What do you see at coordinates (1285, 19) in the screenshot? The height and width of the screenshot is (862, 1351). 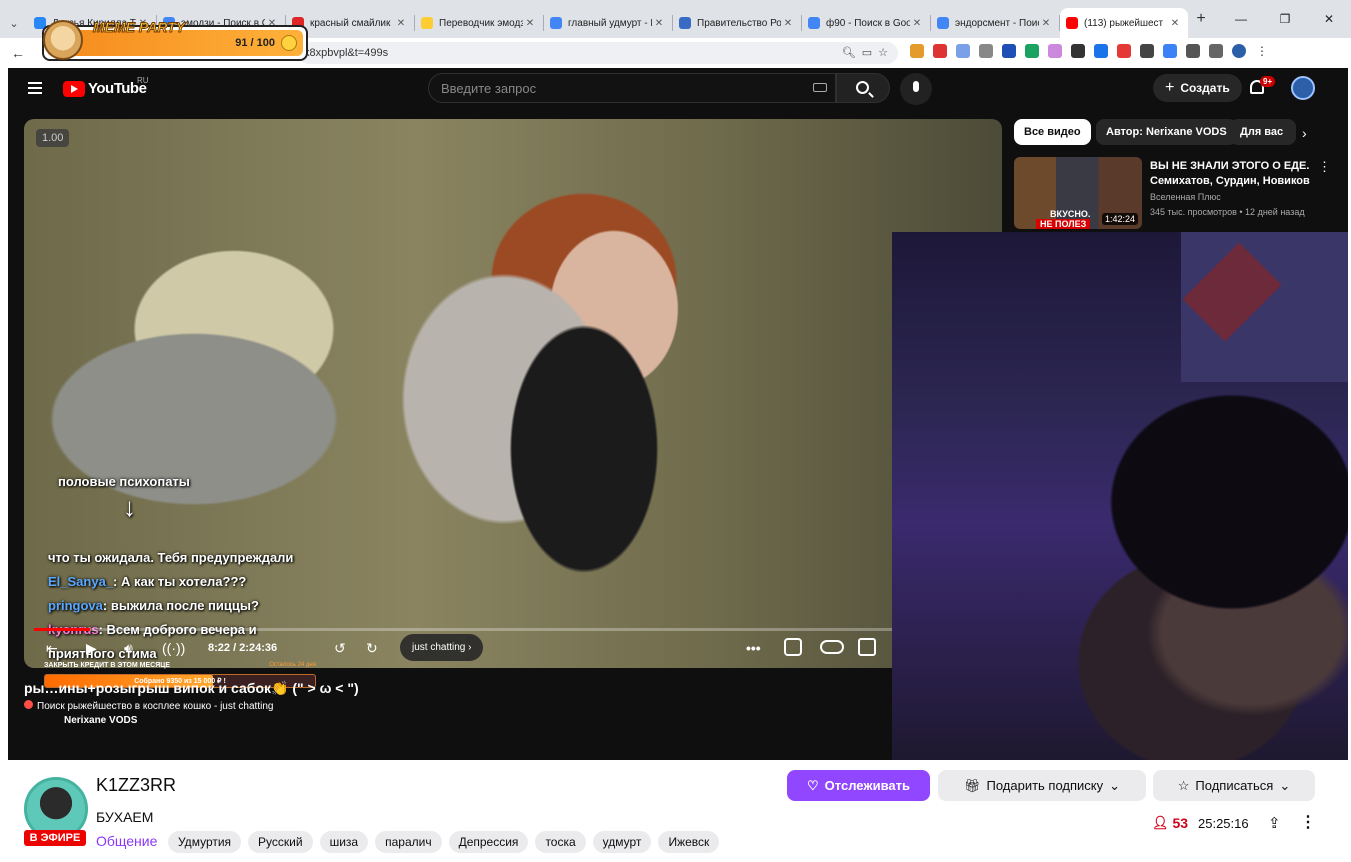 I see `restore-icon: ❐` at bounding box center [1285, 19].